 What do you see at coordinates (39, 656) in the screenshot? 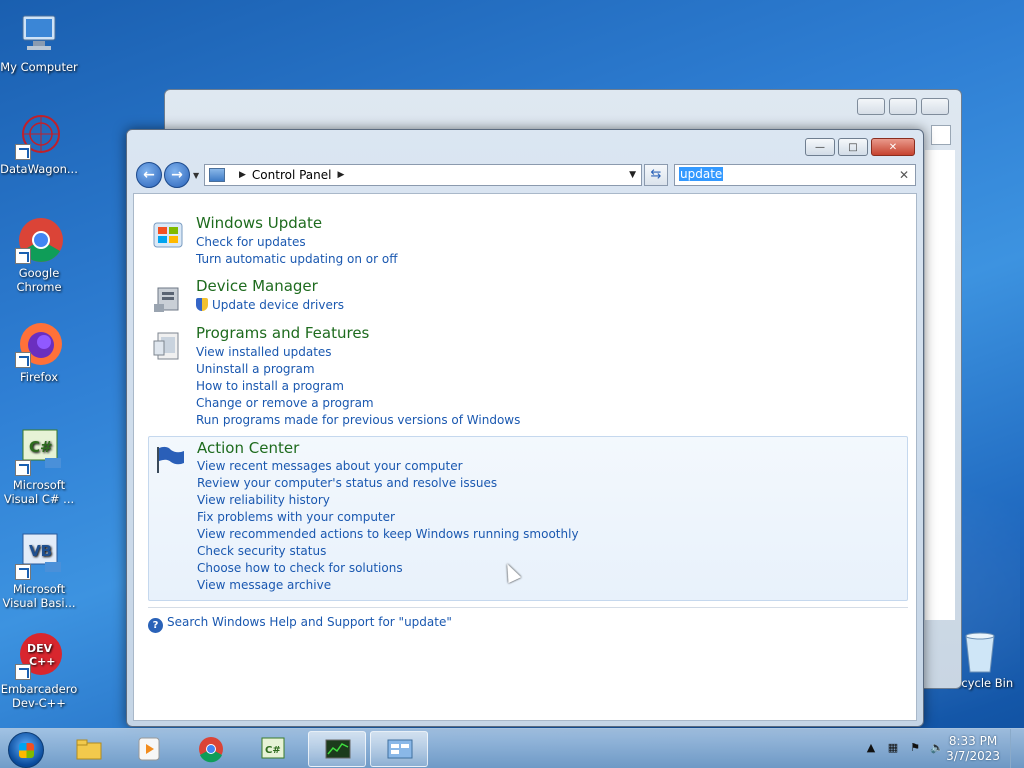
I see `dev-cpp-icon: DEV C++` at bounding box center [39, 656].